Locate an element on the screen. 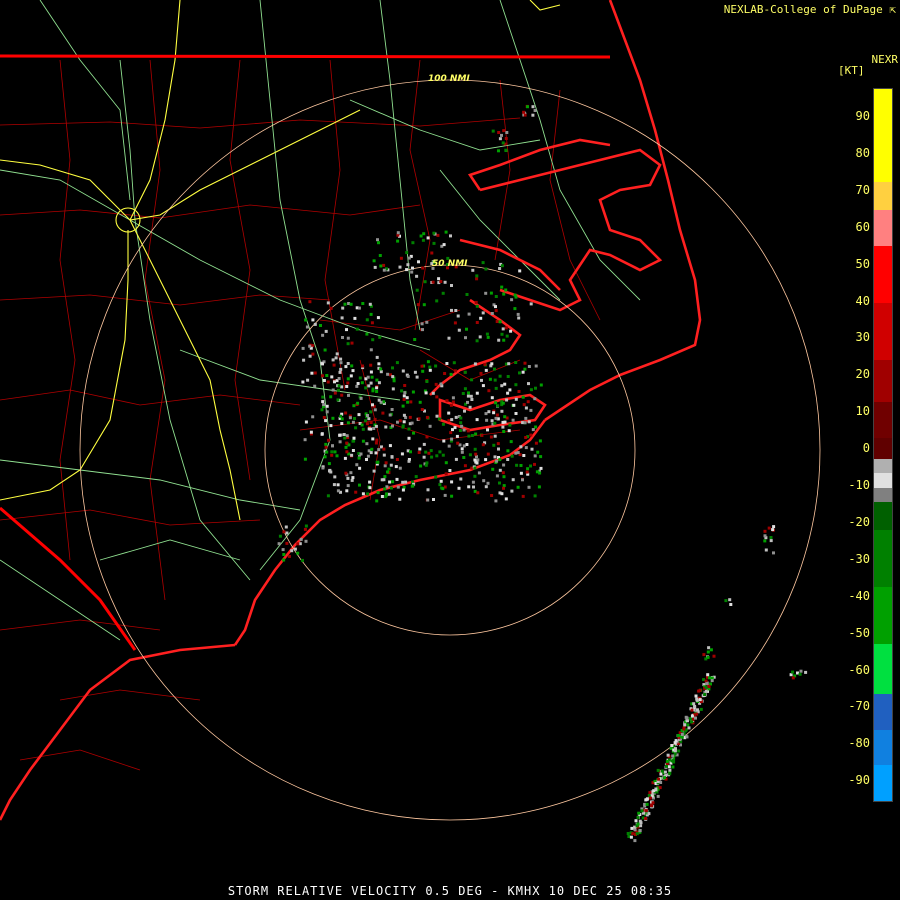  legend-tick-label: 60 is located at coordinates (862, 226).